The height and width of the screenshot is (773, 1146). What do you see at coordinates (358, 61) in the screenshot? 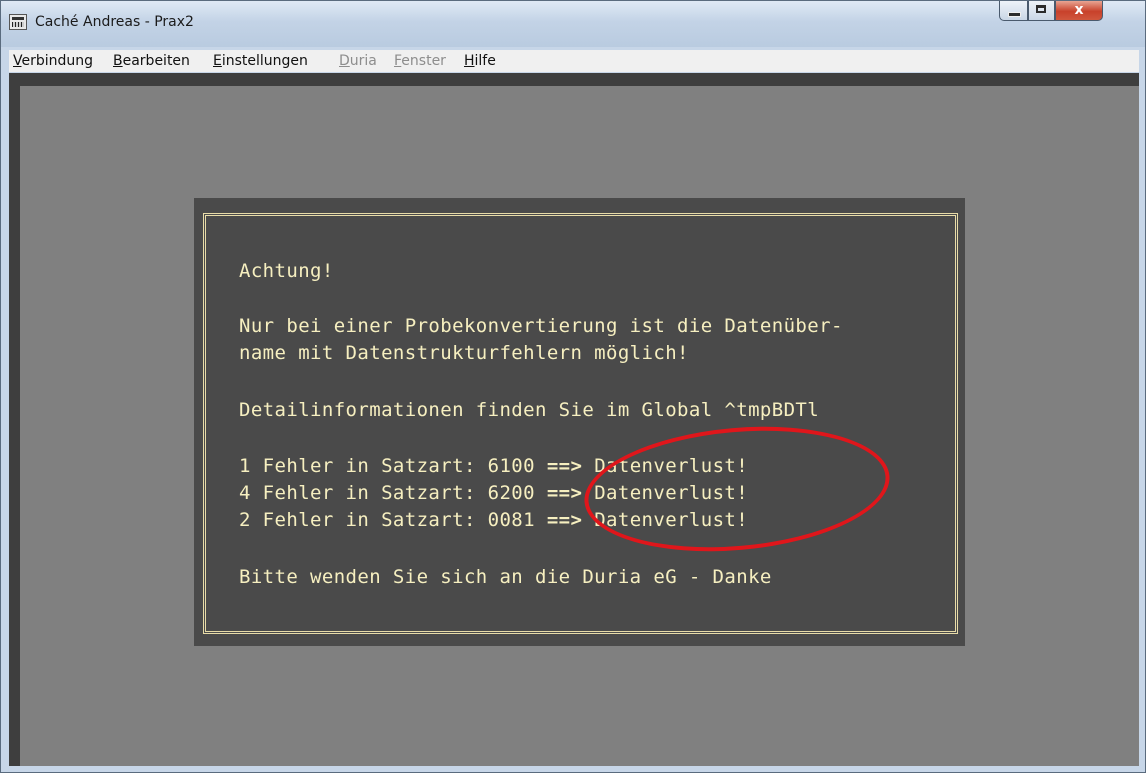
I see `menu-duria: Duria` at bounding box center [358, 61].